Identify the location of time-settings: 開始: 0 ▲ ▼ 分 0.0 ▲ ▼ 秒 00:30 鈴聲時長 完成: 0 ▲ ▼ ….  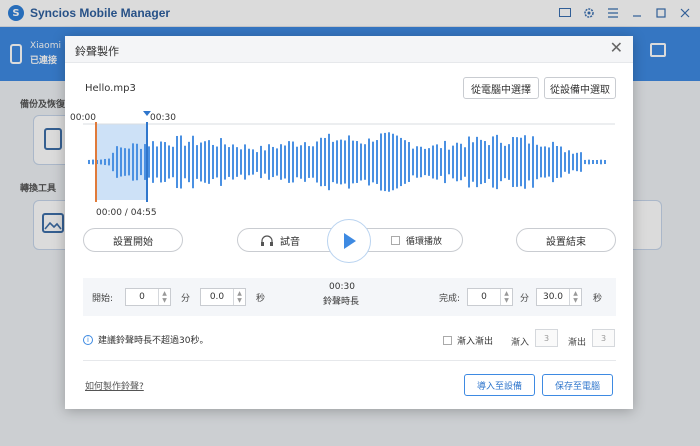
(349, 297).